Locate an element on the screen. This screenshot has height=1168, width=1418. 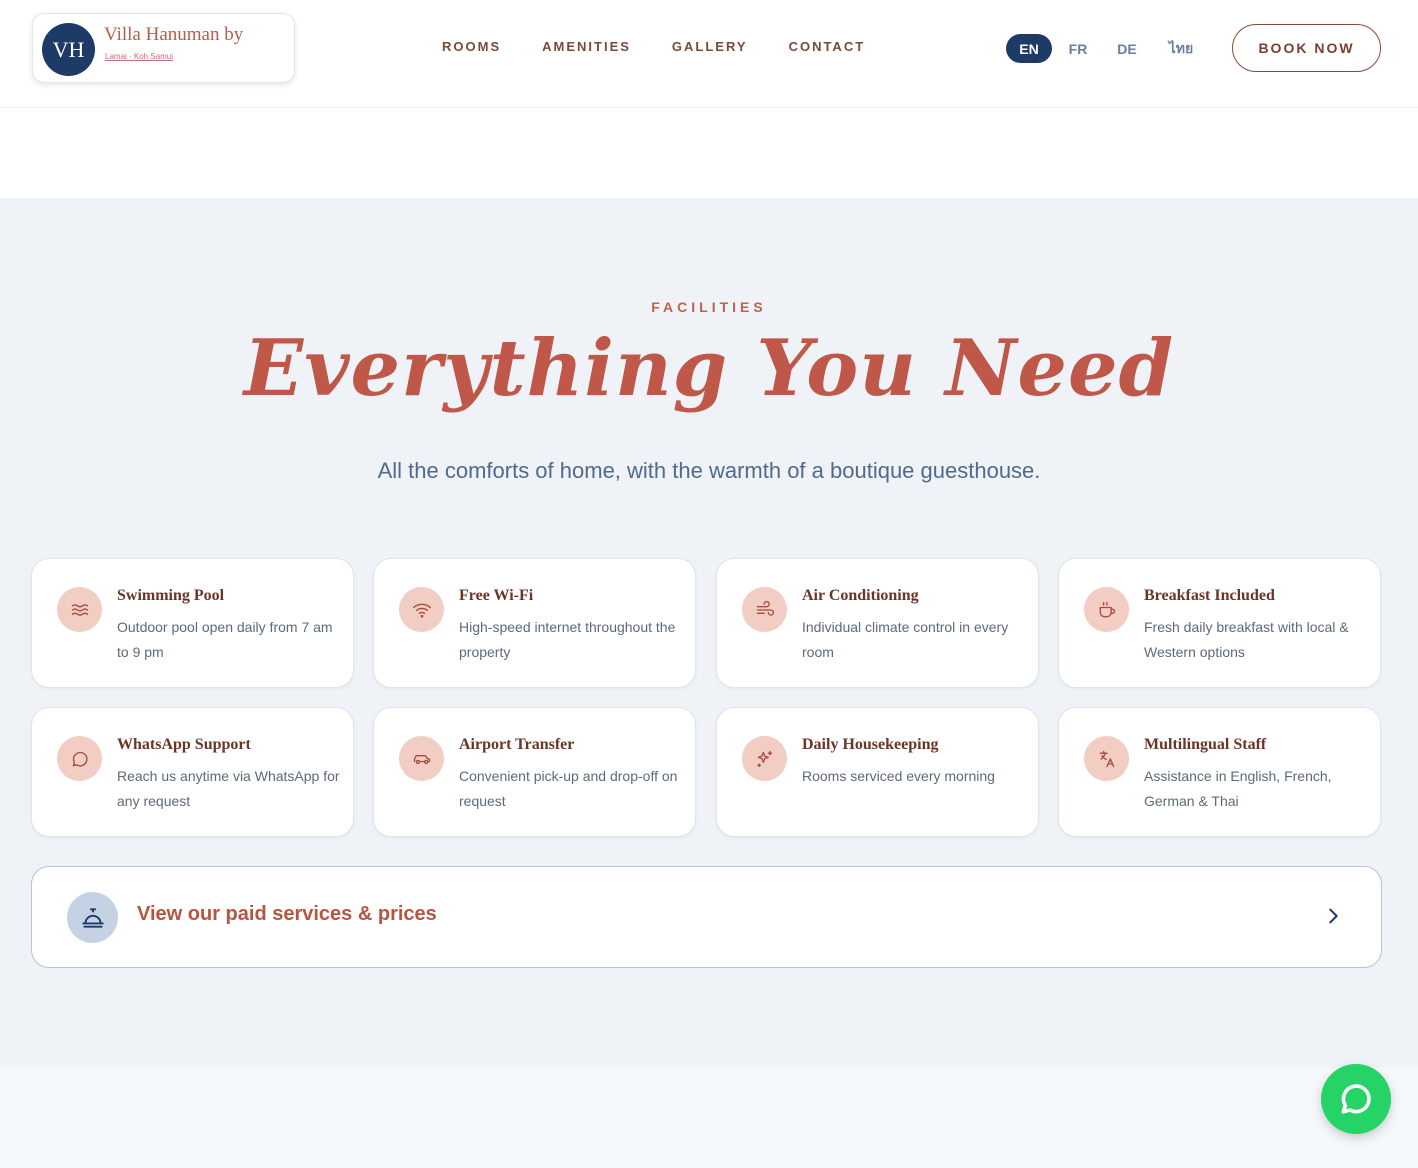
bell-icon is located at coordinates (92, 917).